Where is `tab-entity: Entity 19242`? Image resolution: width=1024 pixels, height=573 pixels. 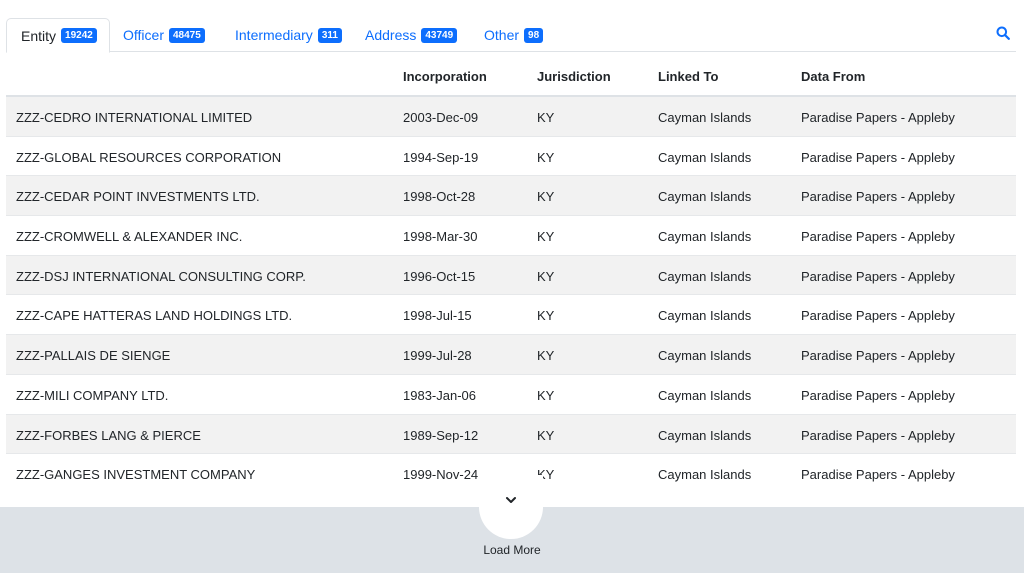 tab-entity: Entity 19242 is located at coordinates (58, 35).